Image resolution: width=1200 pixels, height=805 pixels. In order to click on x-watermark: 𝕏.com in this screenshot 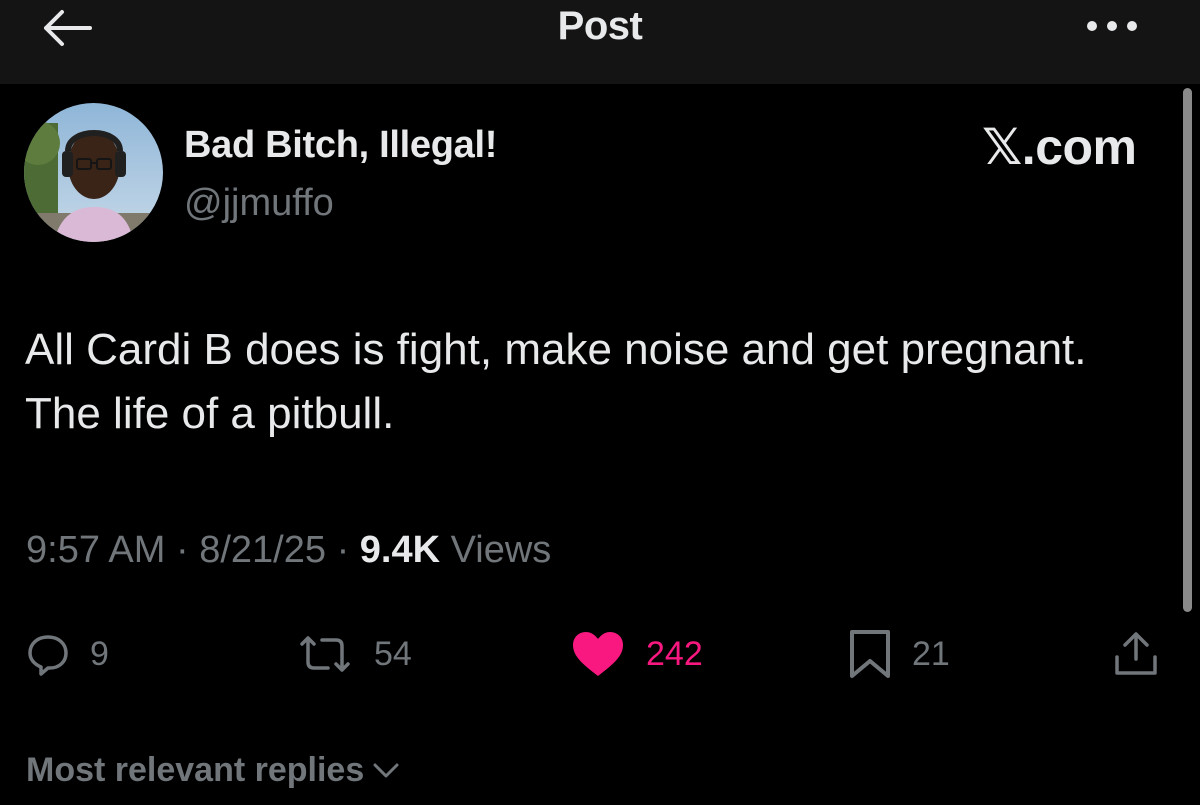, I will do `click(1059, 147)`.